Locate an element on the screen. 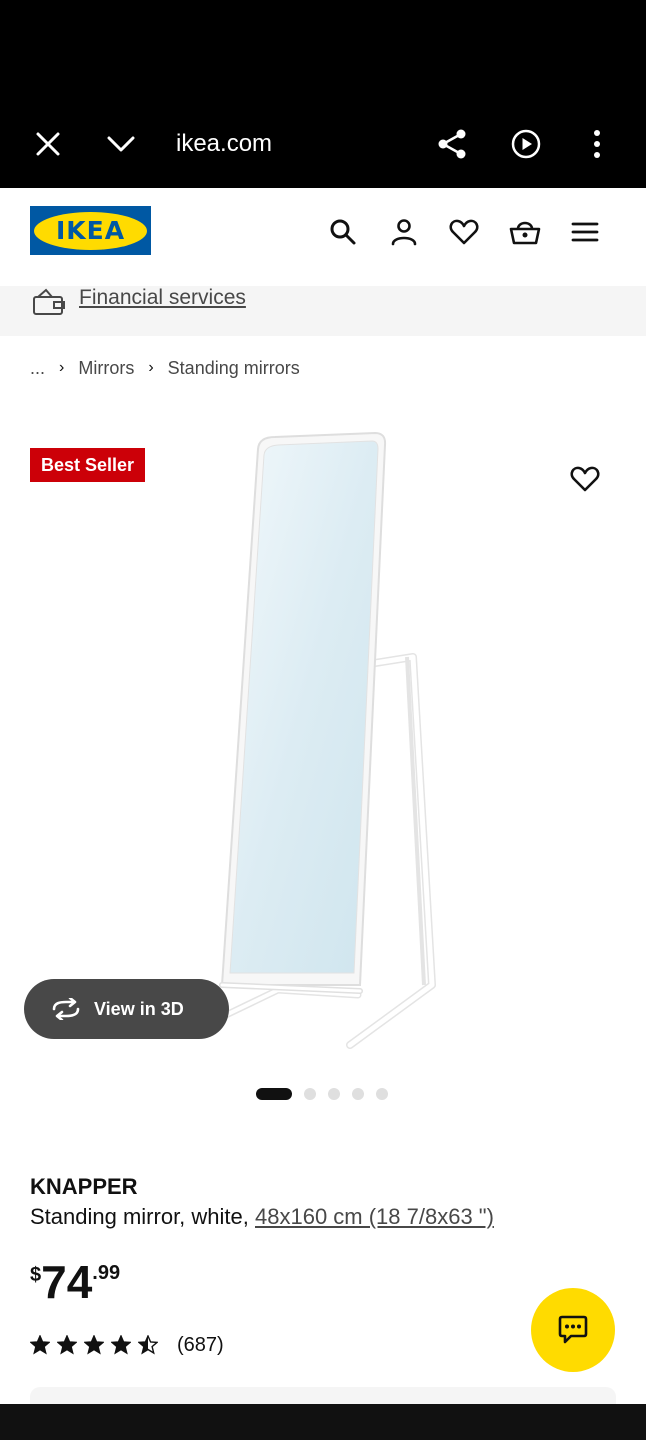 Image resolution: width=646 pixels, height=1440 pixels. search-button is located at coordinates (343, 232).